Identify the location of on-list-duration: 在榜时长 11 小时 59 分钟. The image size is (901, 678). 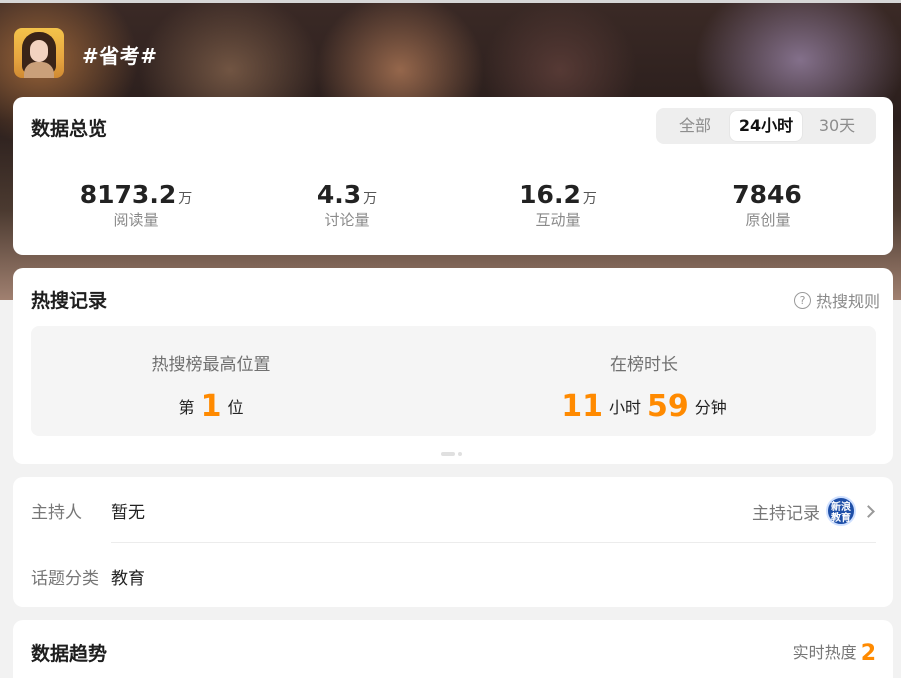
(644, 387).